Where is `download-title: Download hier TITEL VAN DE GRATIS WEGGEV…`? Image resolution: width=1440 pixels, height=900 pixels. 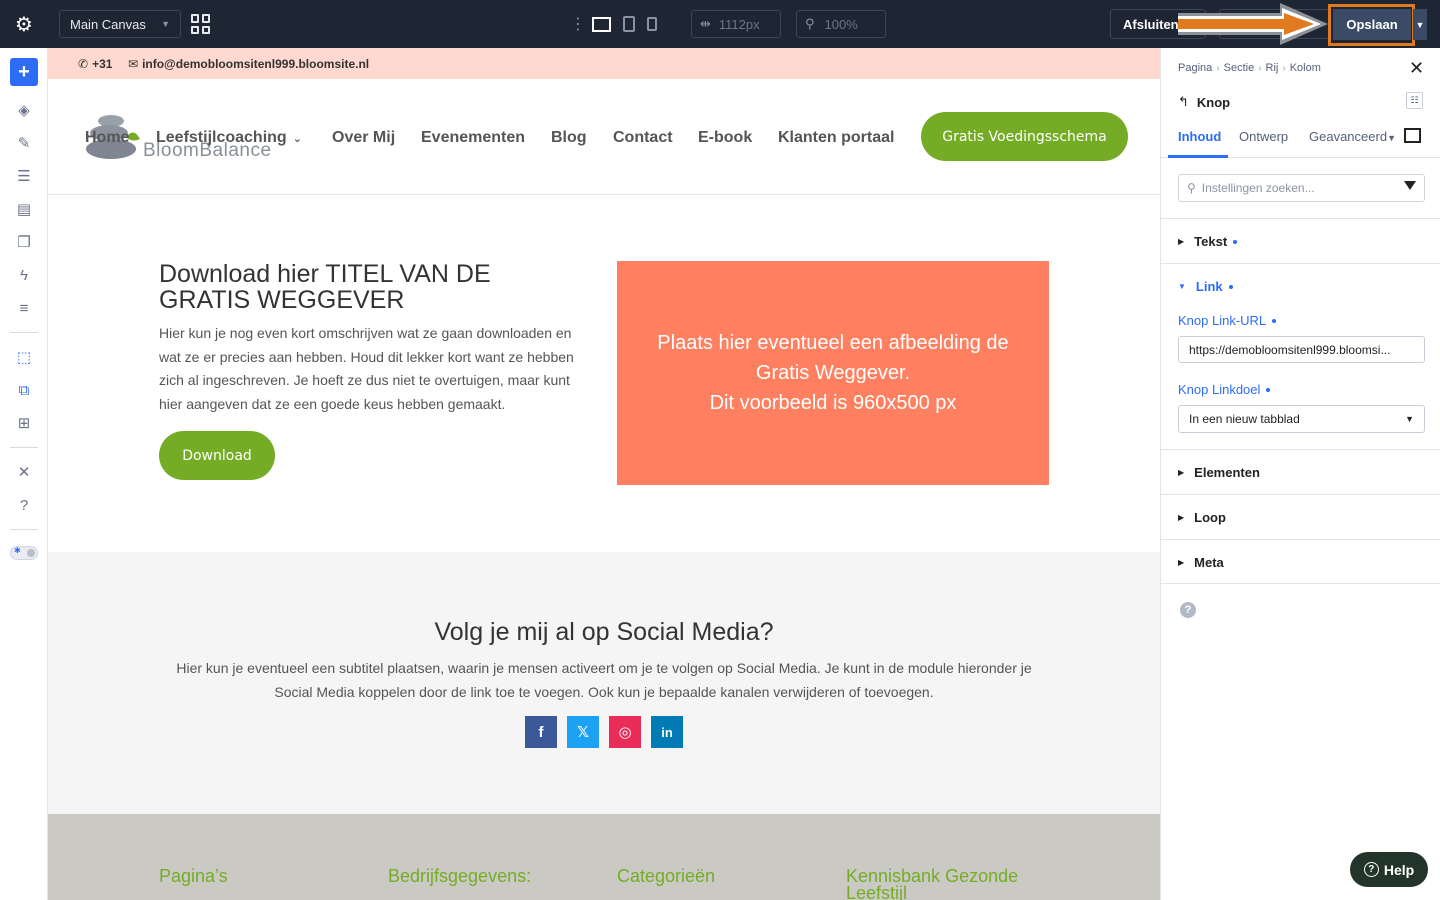
download-title: Download hier TITEL VAN DE GRATIS WEGGEV… is located at coordinates (325, 287).